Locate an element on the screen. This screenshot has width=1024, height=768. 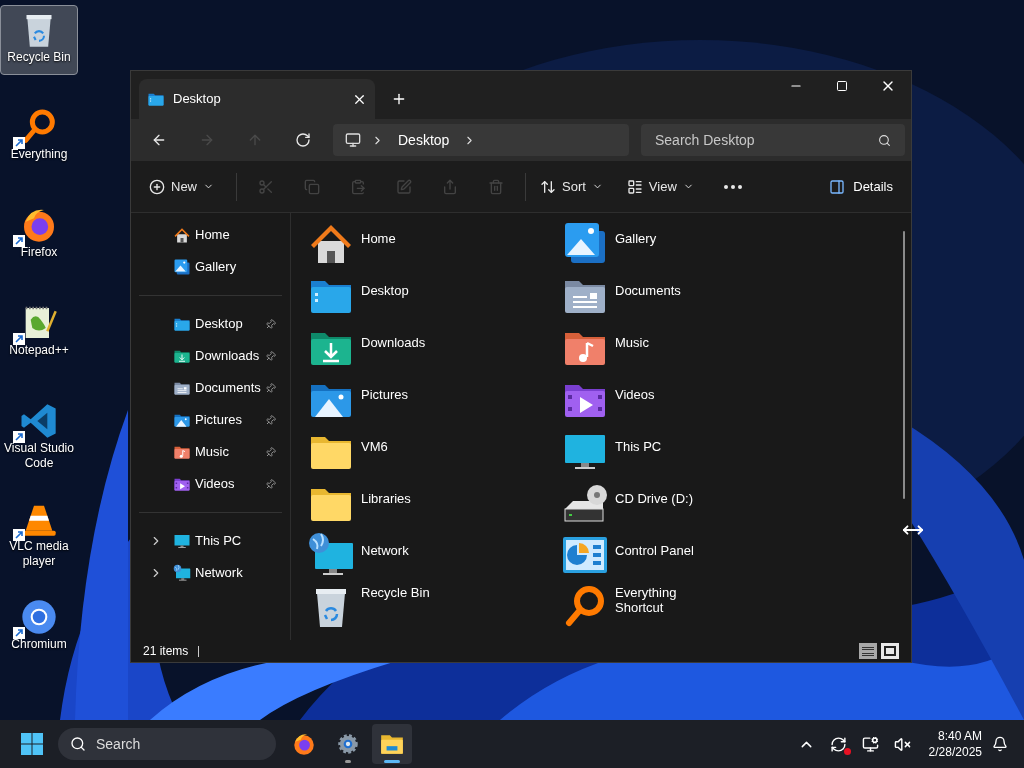
folder-item: Music is located at coordinates (688, 349).